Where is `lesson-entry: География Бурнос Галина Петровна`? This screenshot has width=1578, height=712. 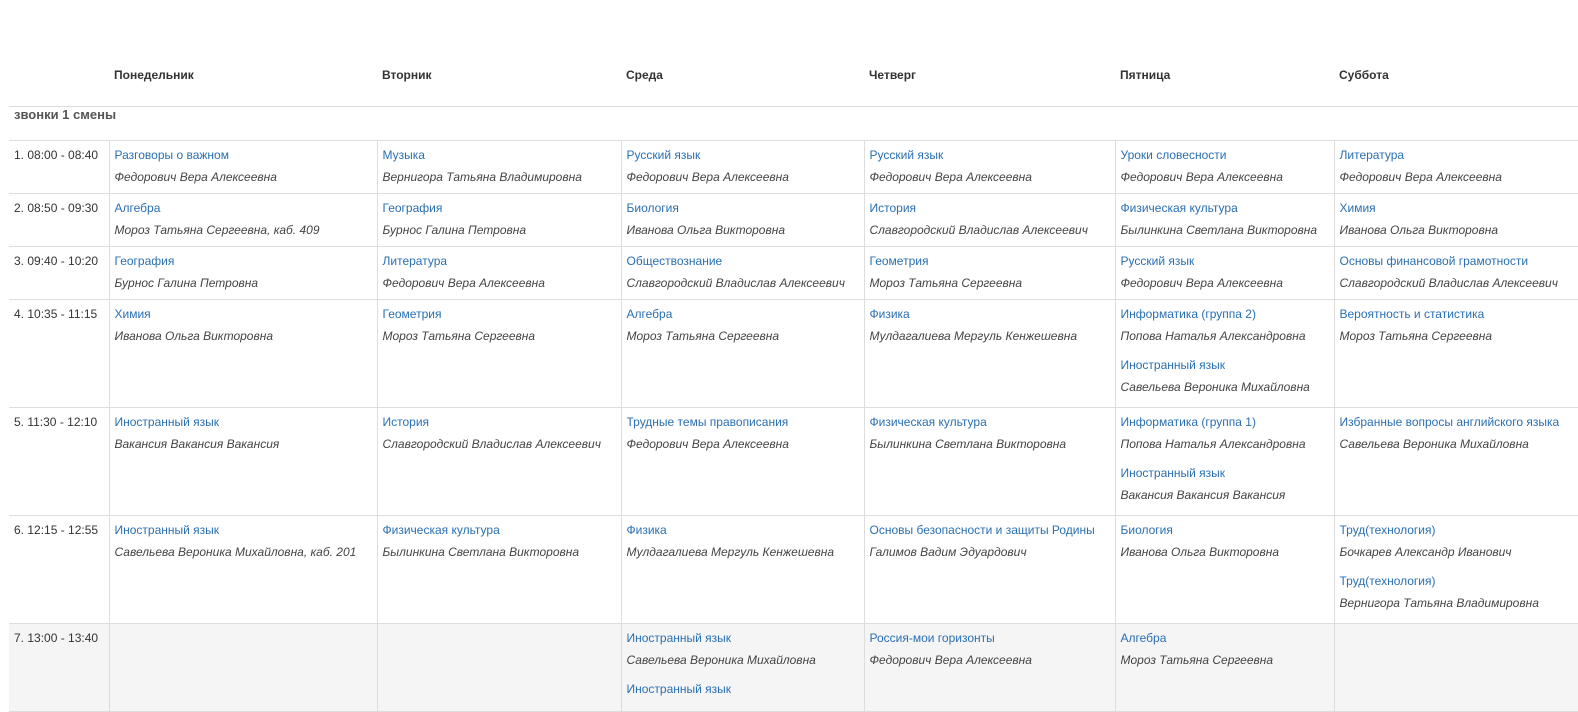
lesson-entry: География Бурнос Галина Петровна is located at coordinates (502, 219).